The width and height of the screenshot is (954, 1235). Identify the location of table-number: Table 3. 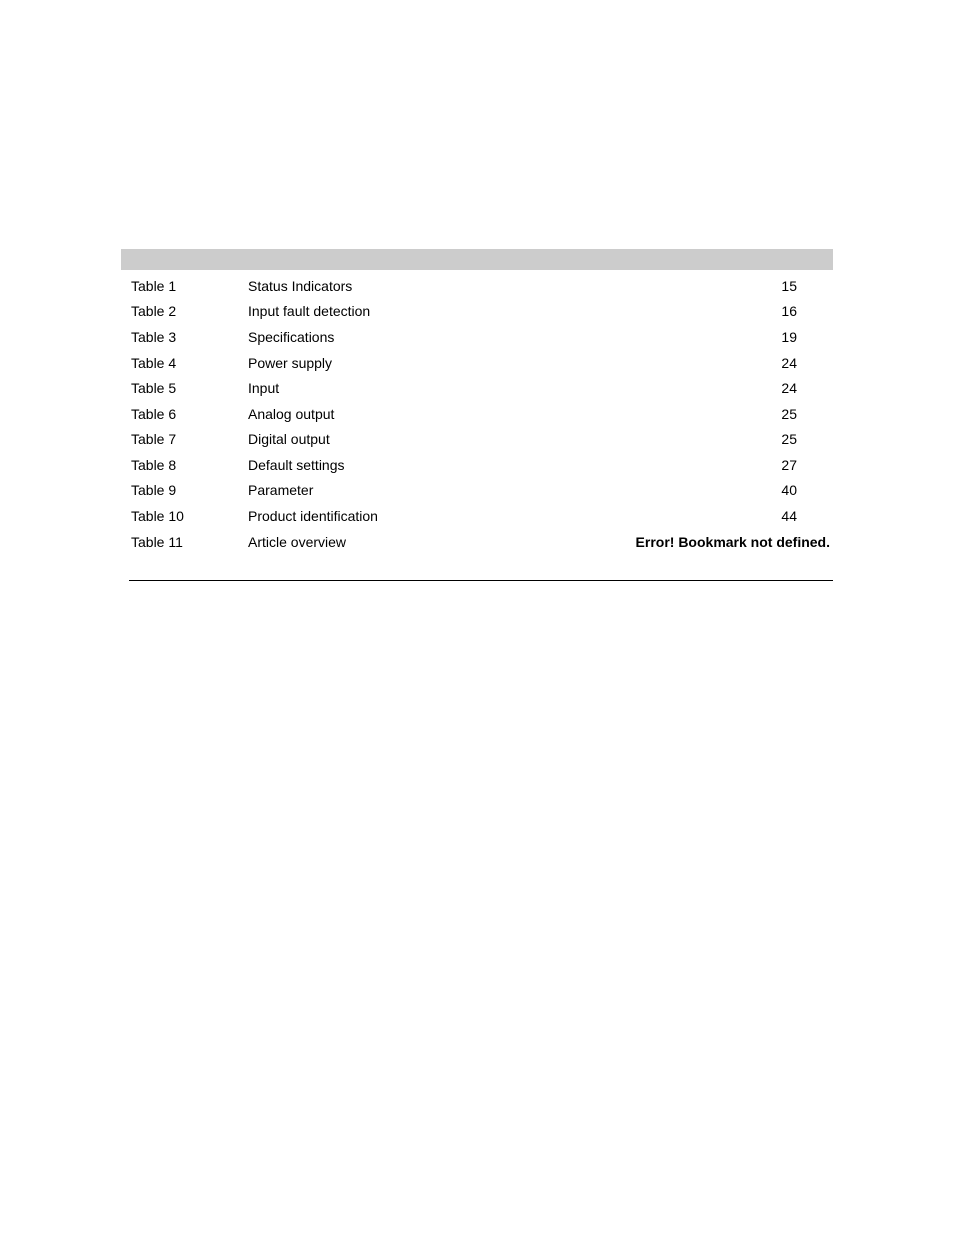
(154, 337).